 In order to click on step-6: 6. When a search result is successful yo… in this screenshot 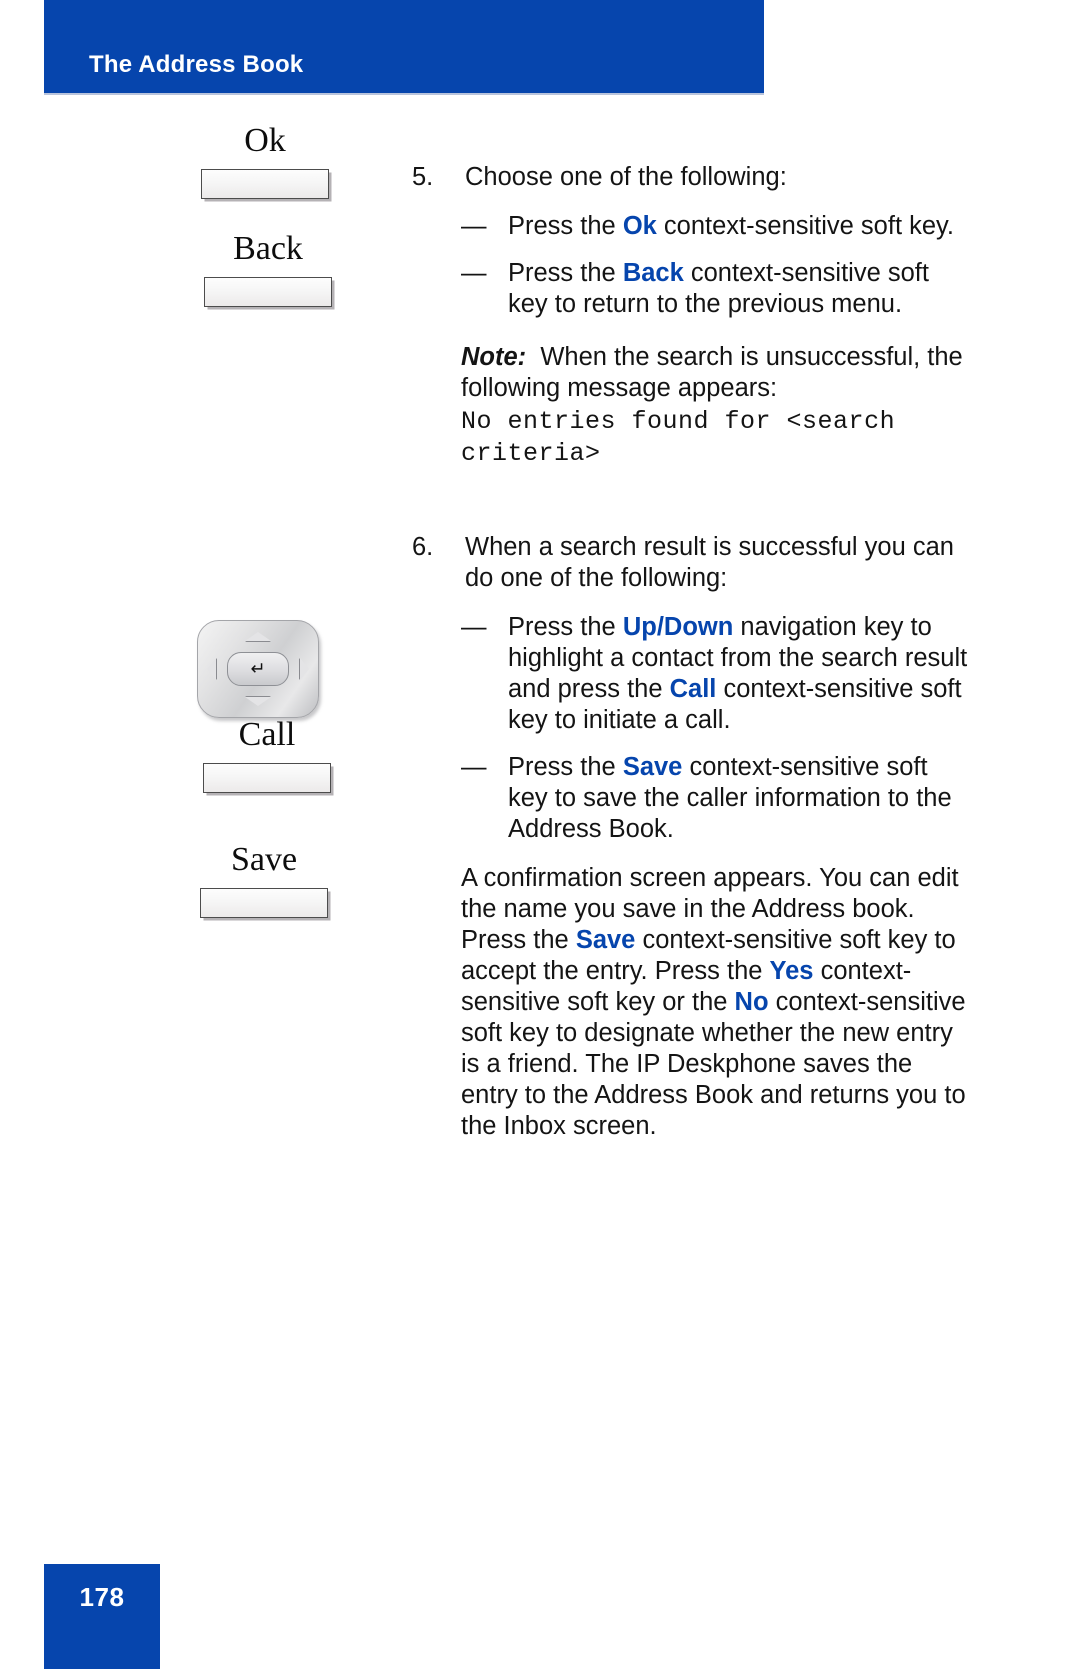, I will do `click(688, 563)`.